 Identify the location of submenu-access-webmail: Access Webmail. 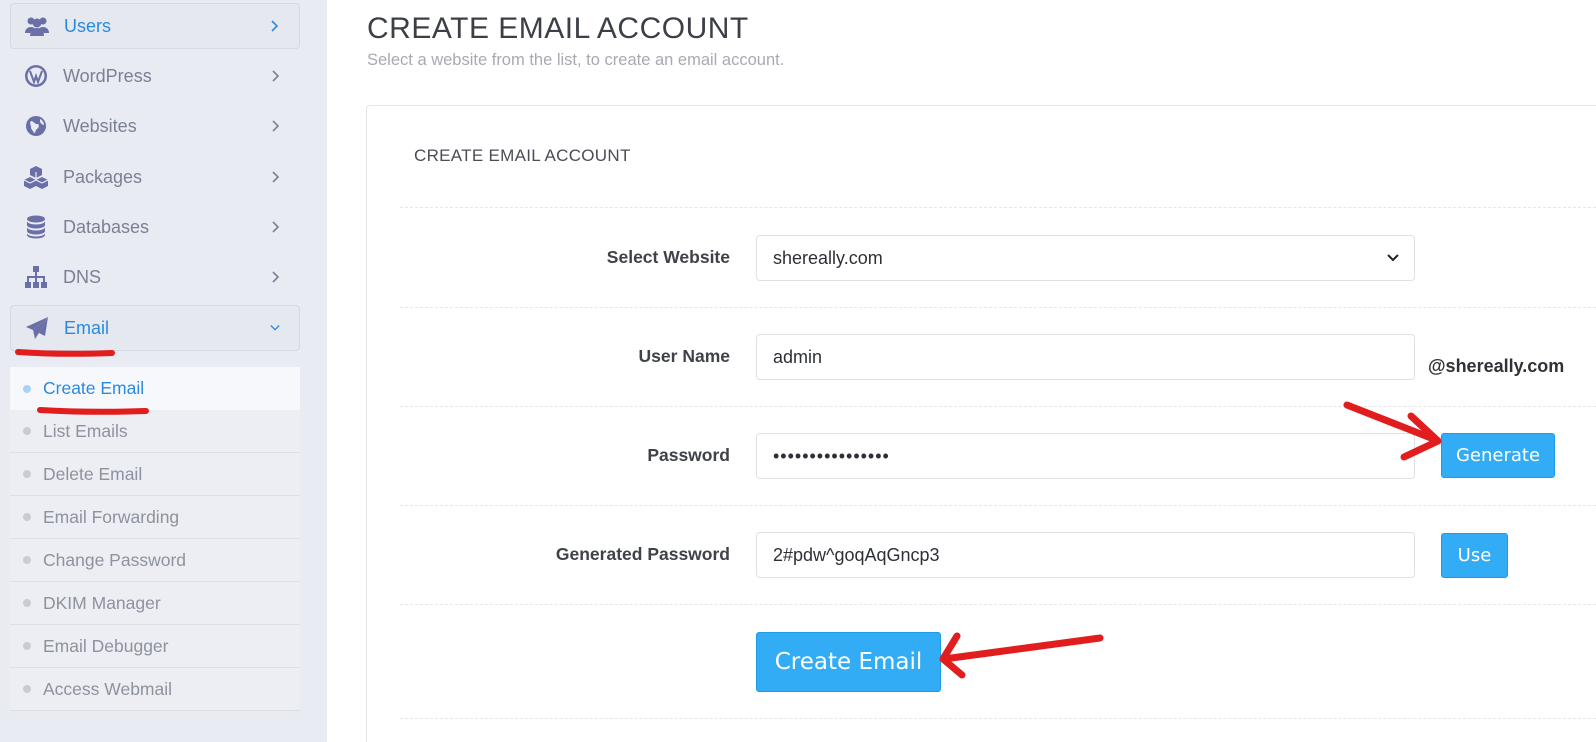
(155, 689).